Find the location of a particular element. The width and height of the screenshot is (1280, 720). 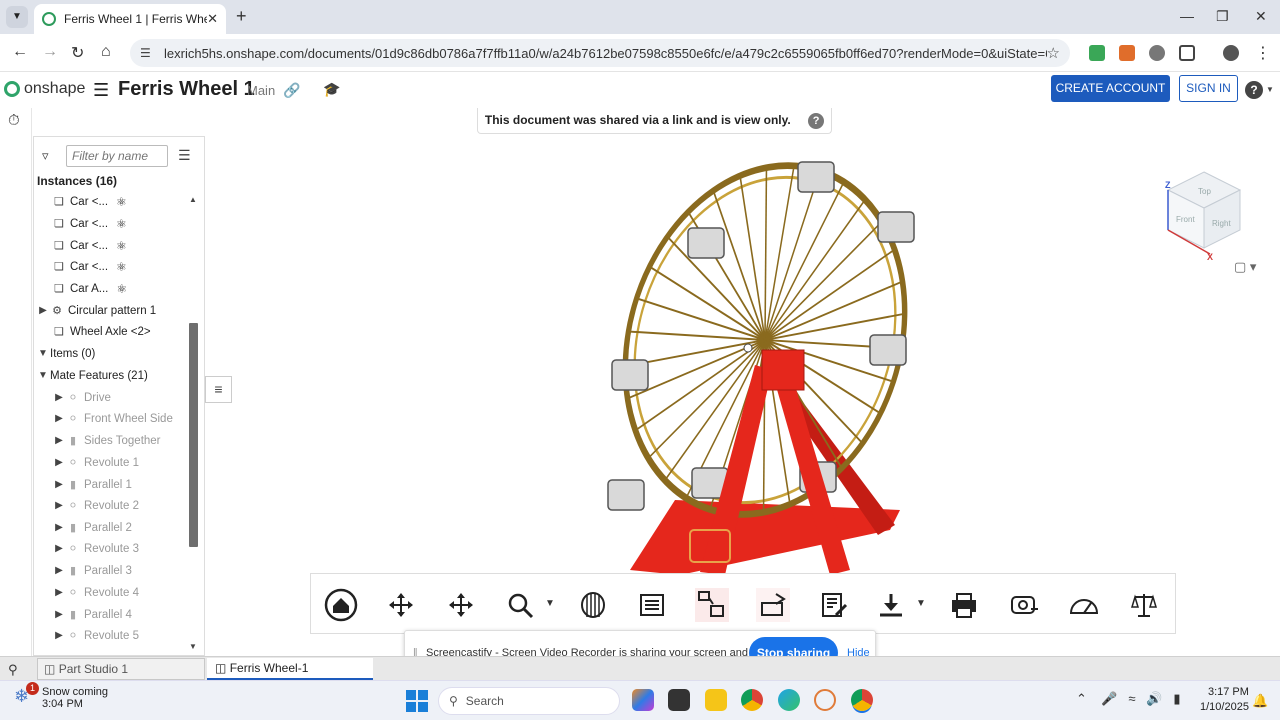

system-clock: 3:17 PM 1/10/2025 is located at coordinates (1224, 700).